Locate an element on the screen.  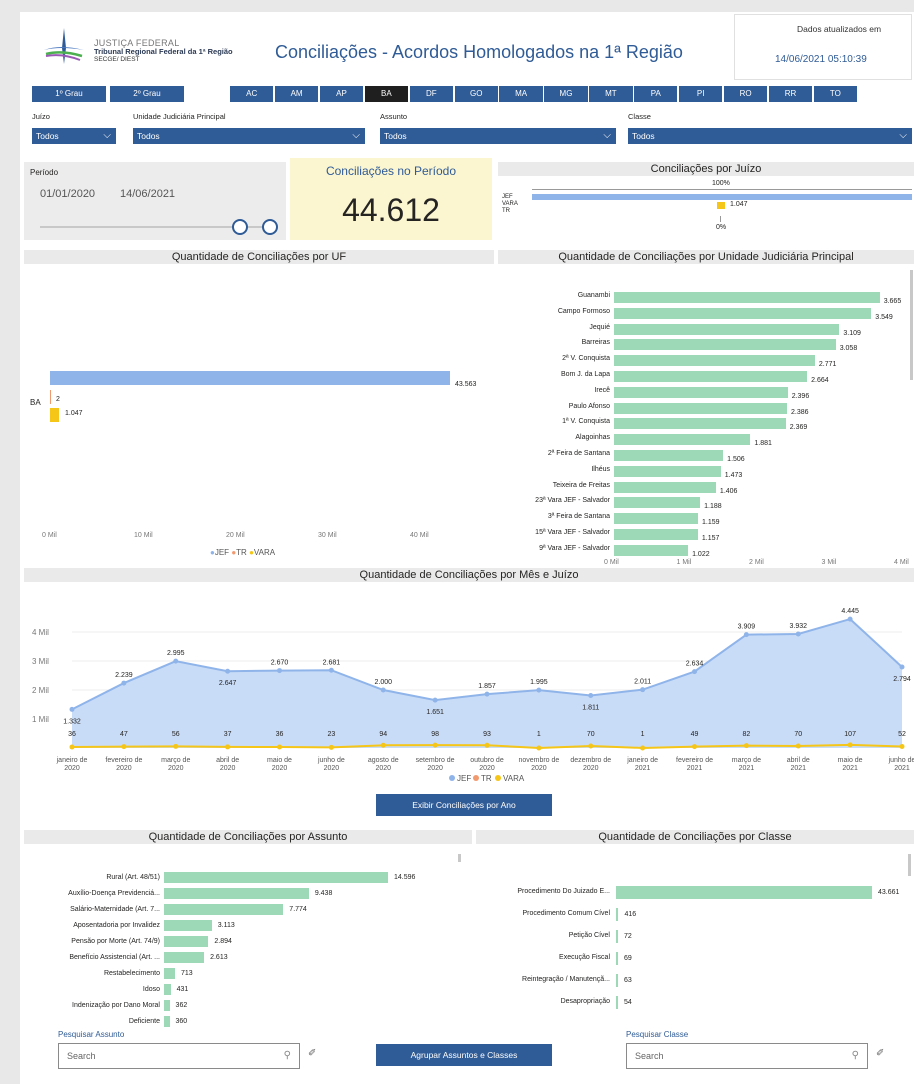
search-assunto-input: Search ⚲ is located at coordinates (179, 1056).